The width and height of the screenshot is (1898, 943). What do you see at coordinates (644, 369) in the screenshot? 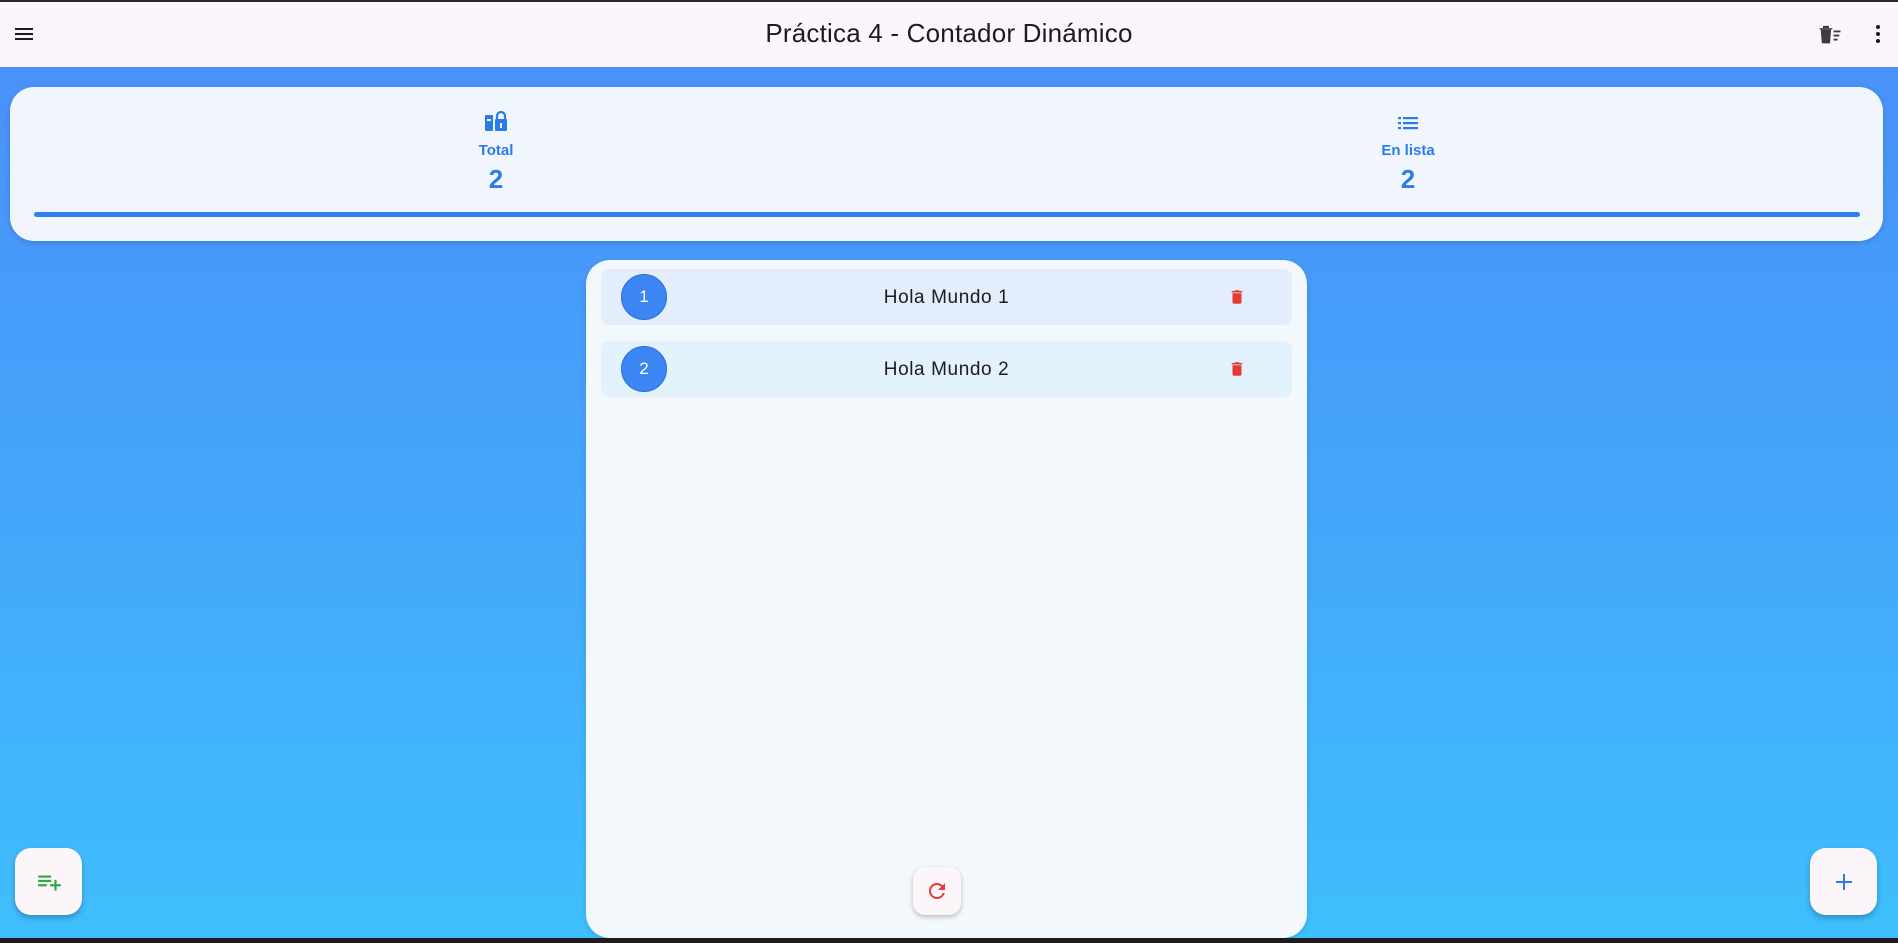
I see `item-number-avatar: 2` at bounding box center [644, 369].